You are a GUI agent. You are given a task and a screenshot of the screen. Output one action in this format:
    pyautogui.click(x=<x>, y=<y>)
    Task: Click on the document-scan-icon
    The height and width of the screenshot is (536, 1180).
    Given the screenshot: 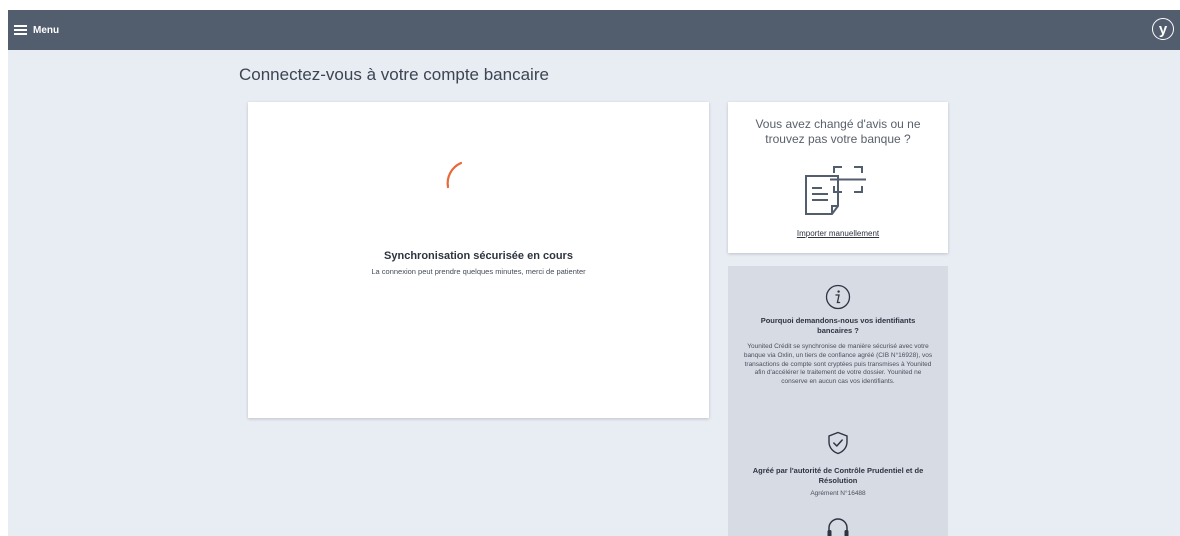 What is the action you would take?
    pyautogui.click(x=835, y=190)
    